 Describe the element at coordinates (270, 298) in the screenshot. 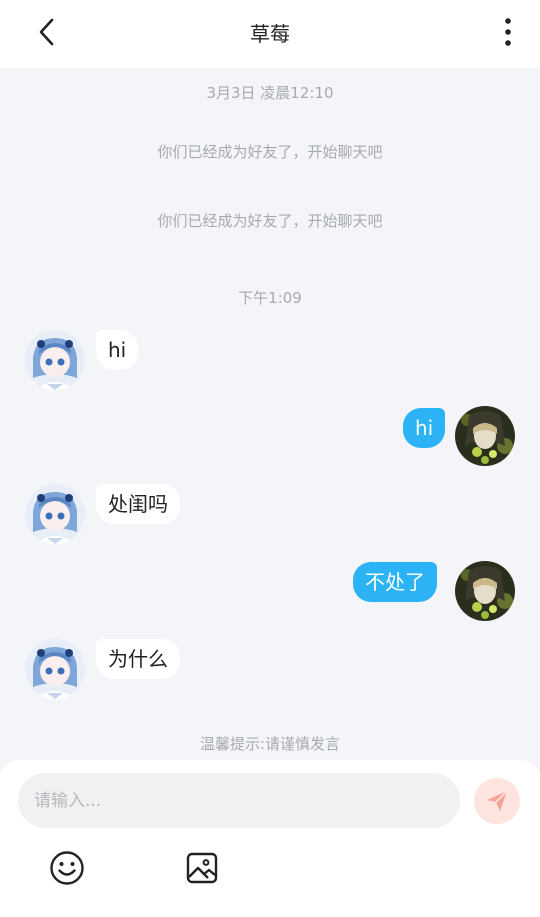

I see `timestamp: 下午1:09` at that location.